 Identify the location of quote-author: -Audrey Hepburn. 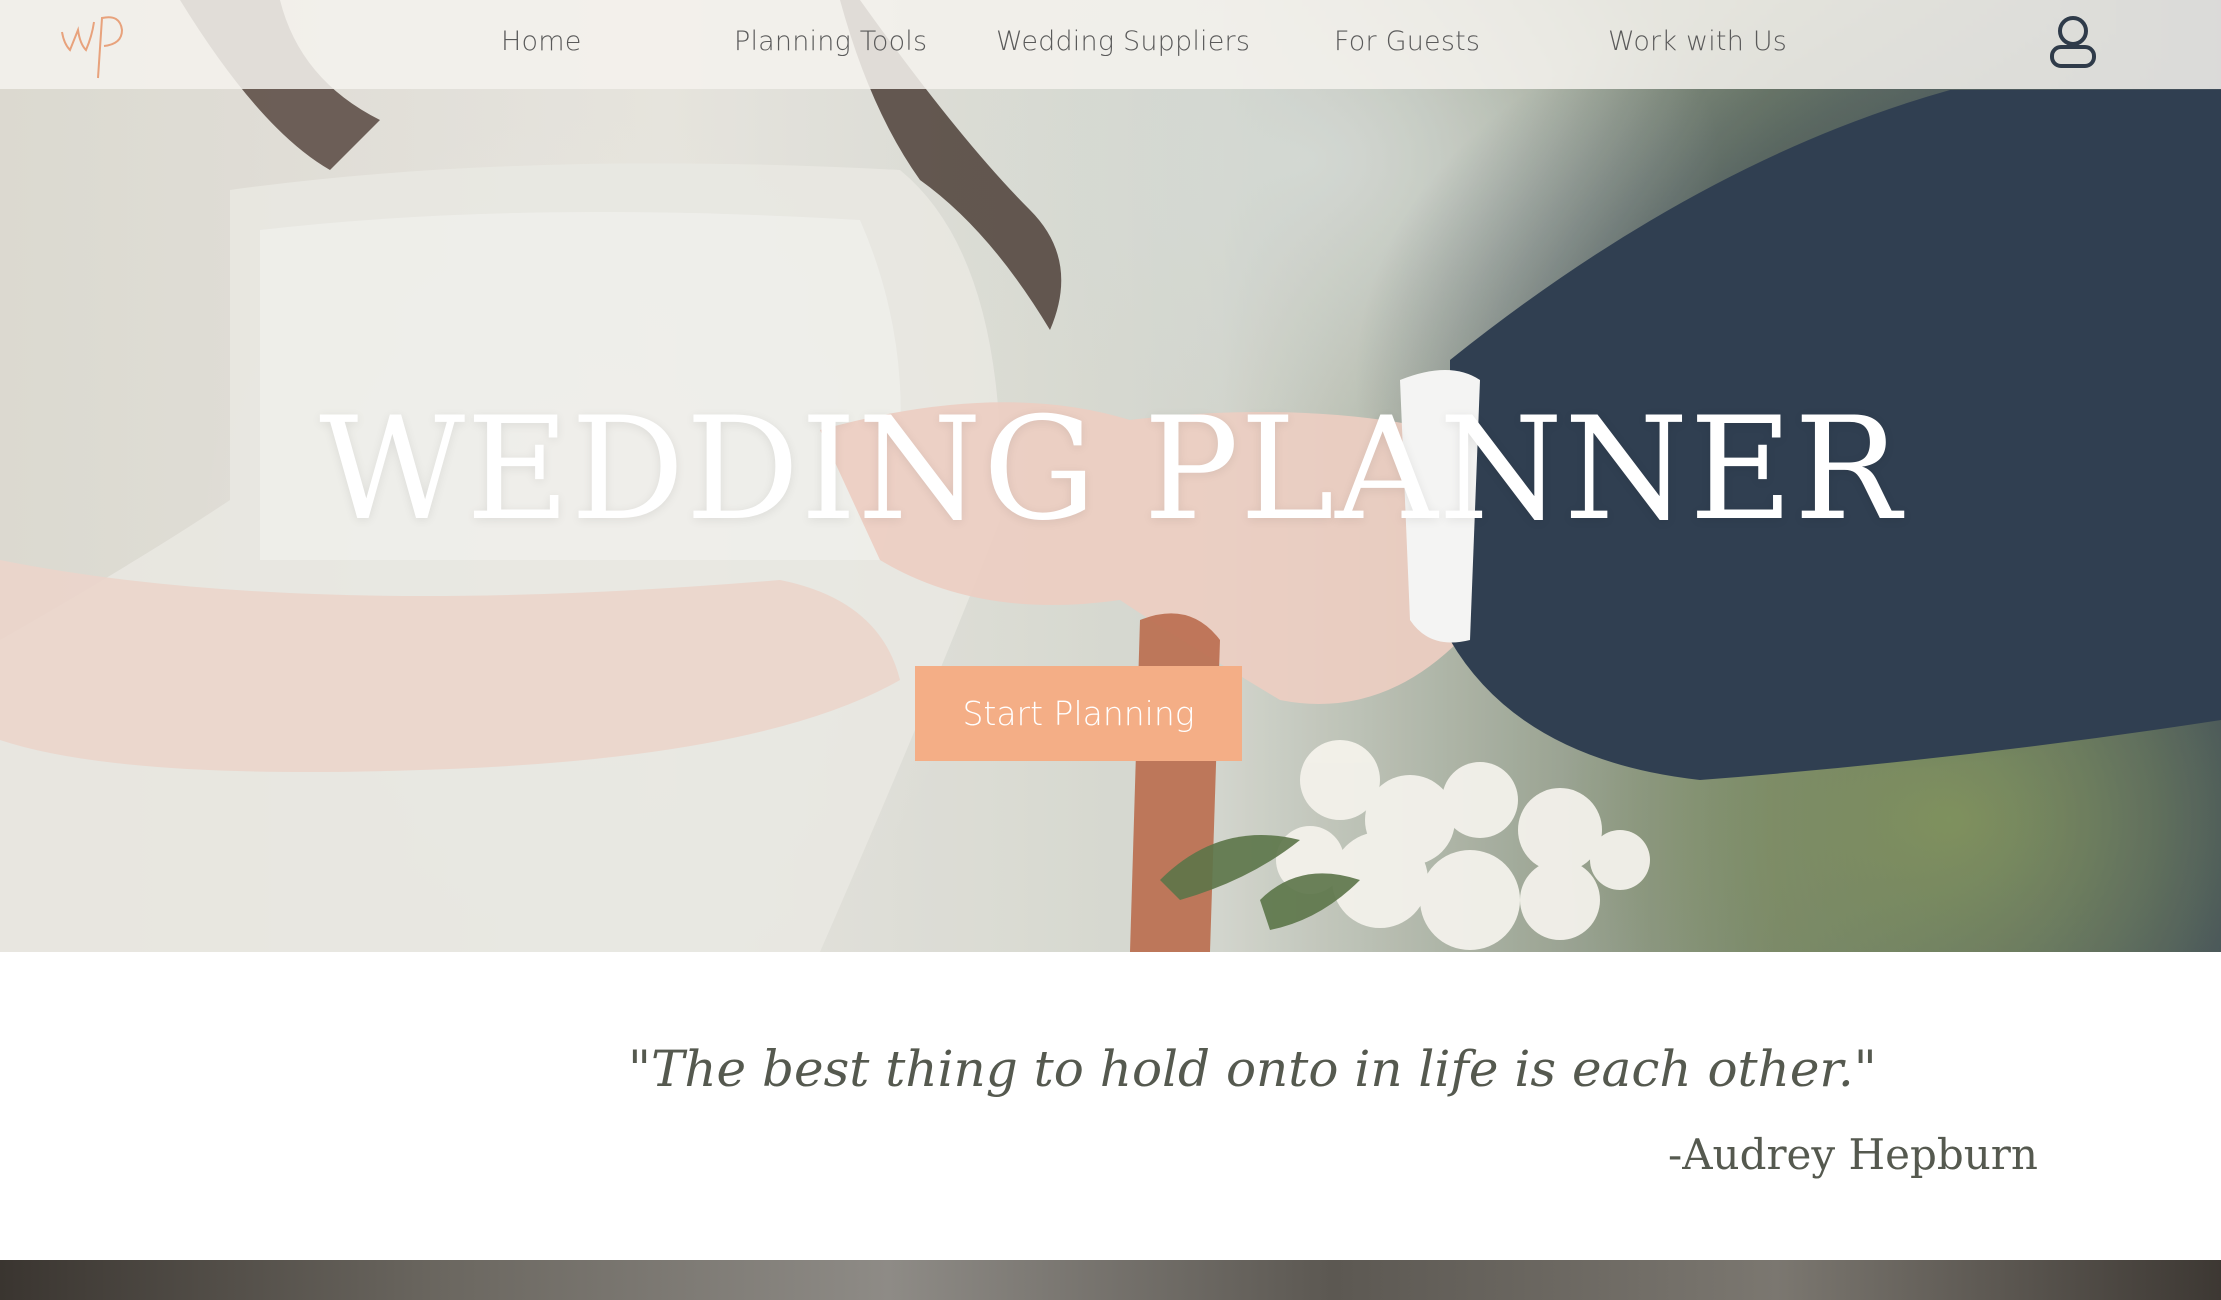
(1853, 1154).